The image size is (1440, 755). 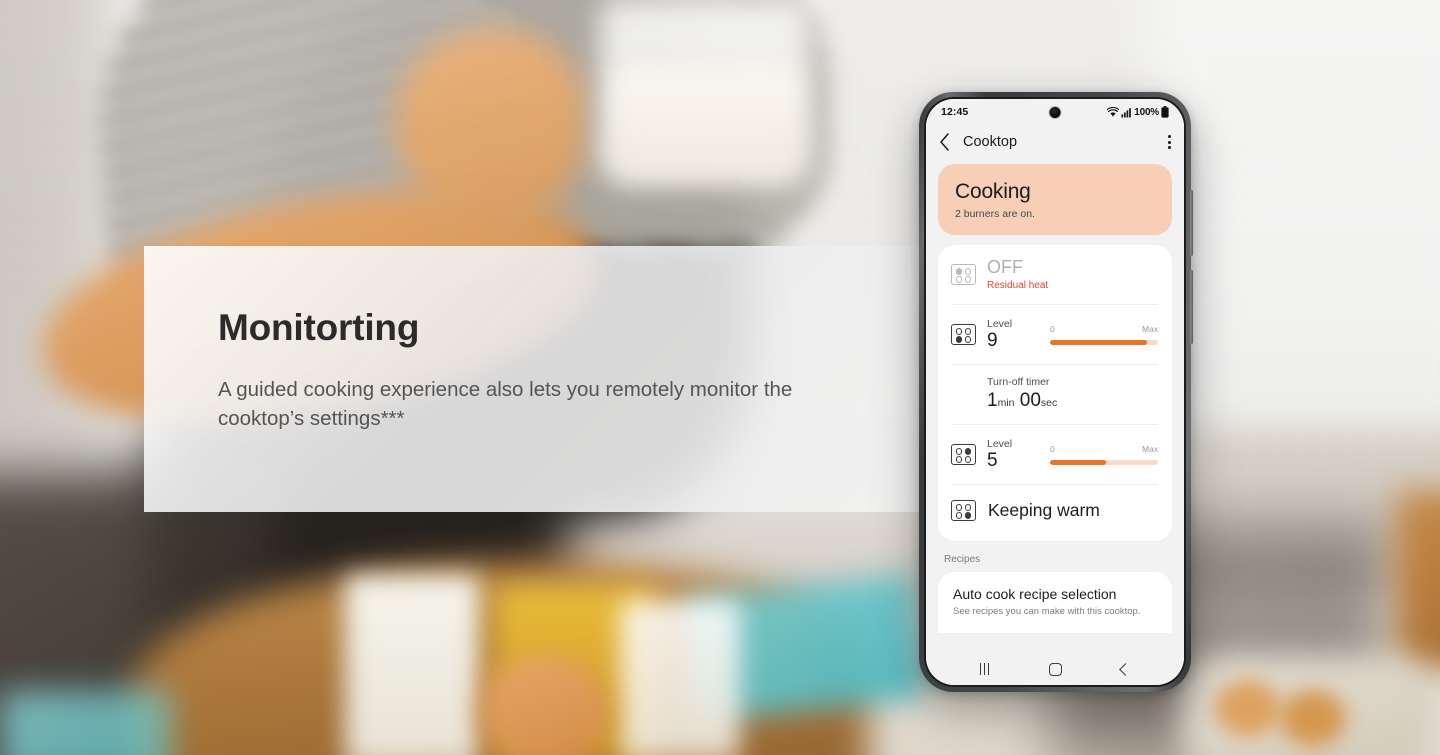 I want to click on cooking-status-subtitle: 2 burners are on., so click(x=995, y=214).